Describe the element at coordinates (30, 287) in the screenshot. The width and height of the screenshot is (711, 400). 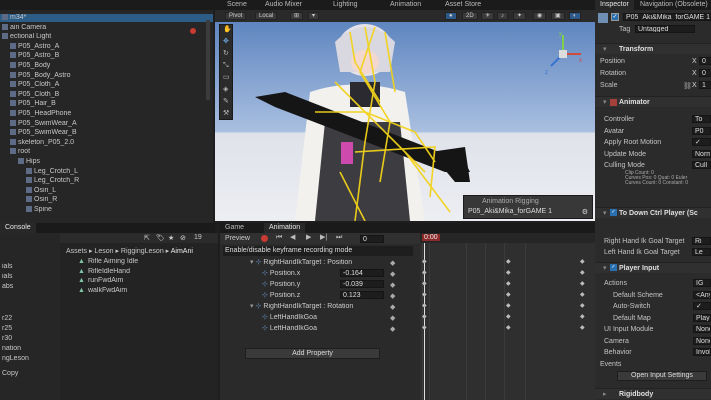
I see `console-item: abs` at that location.